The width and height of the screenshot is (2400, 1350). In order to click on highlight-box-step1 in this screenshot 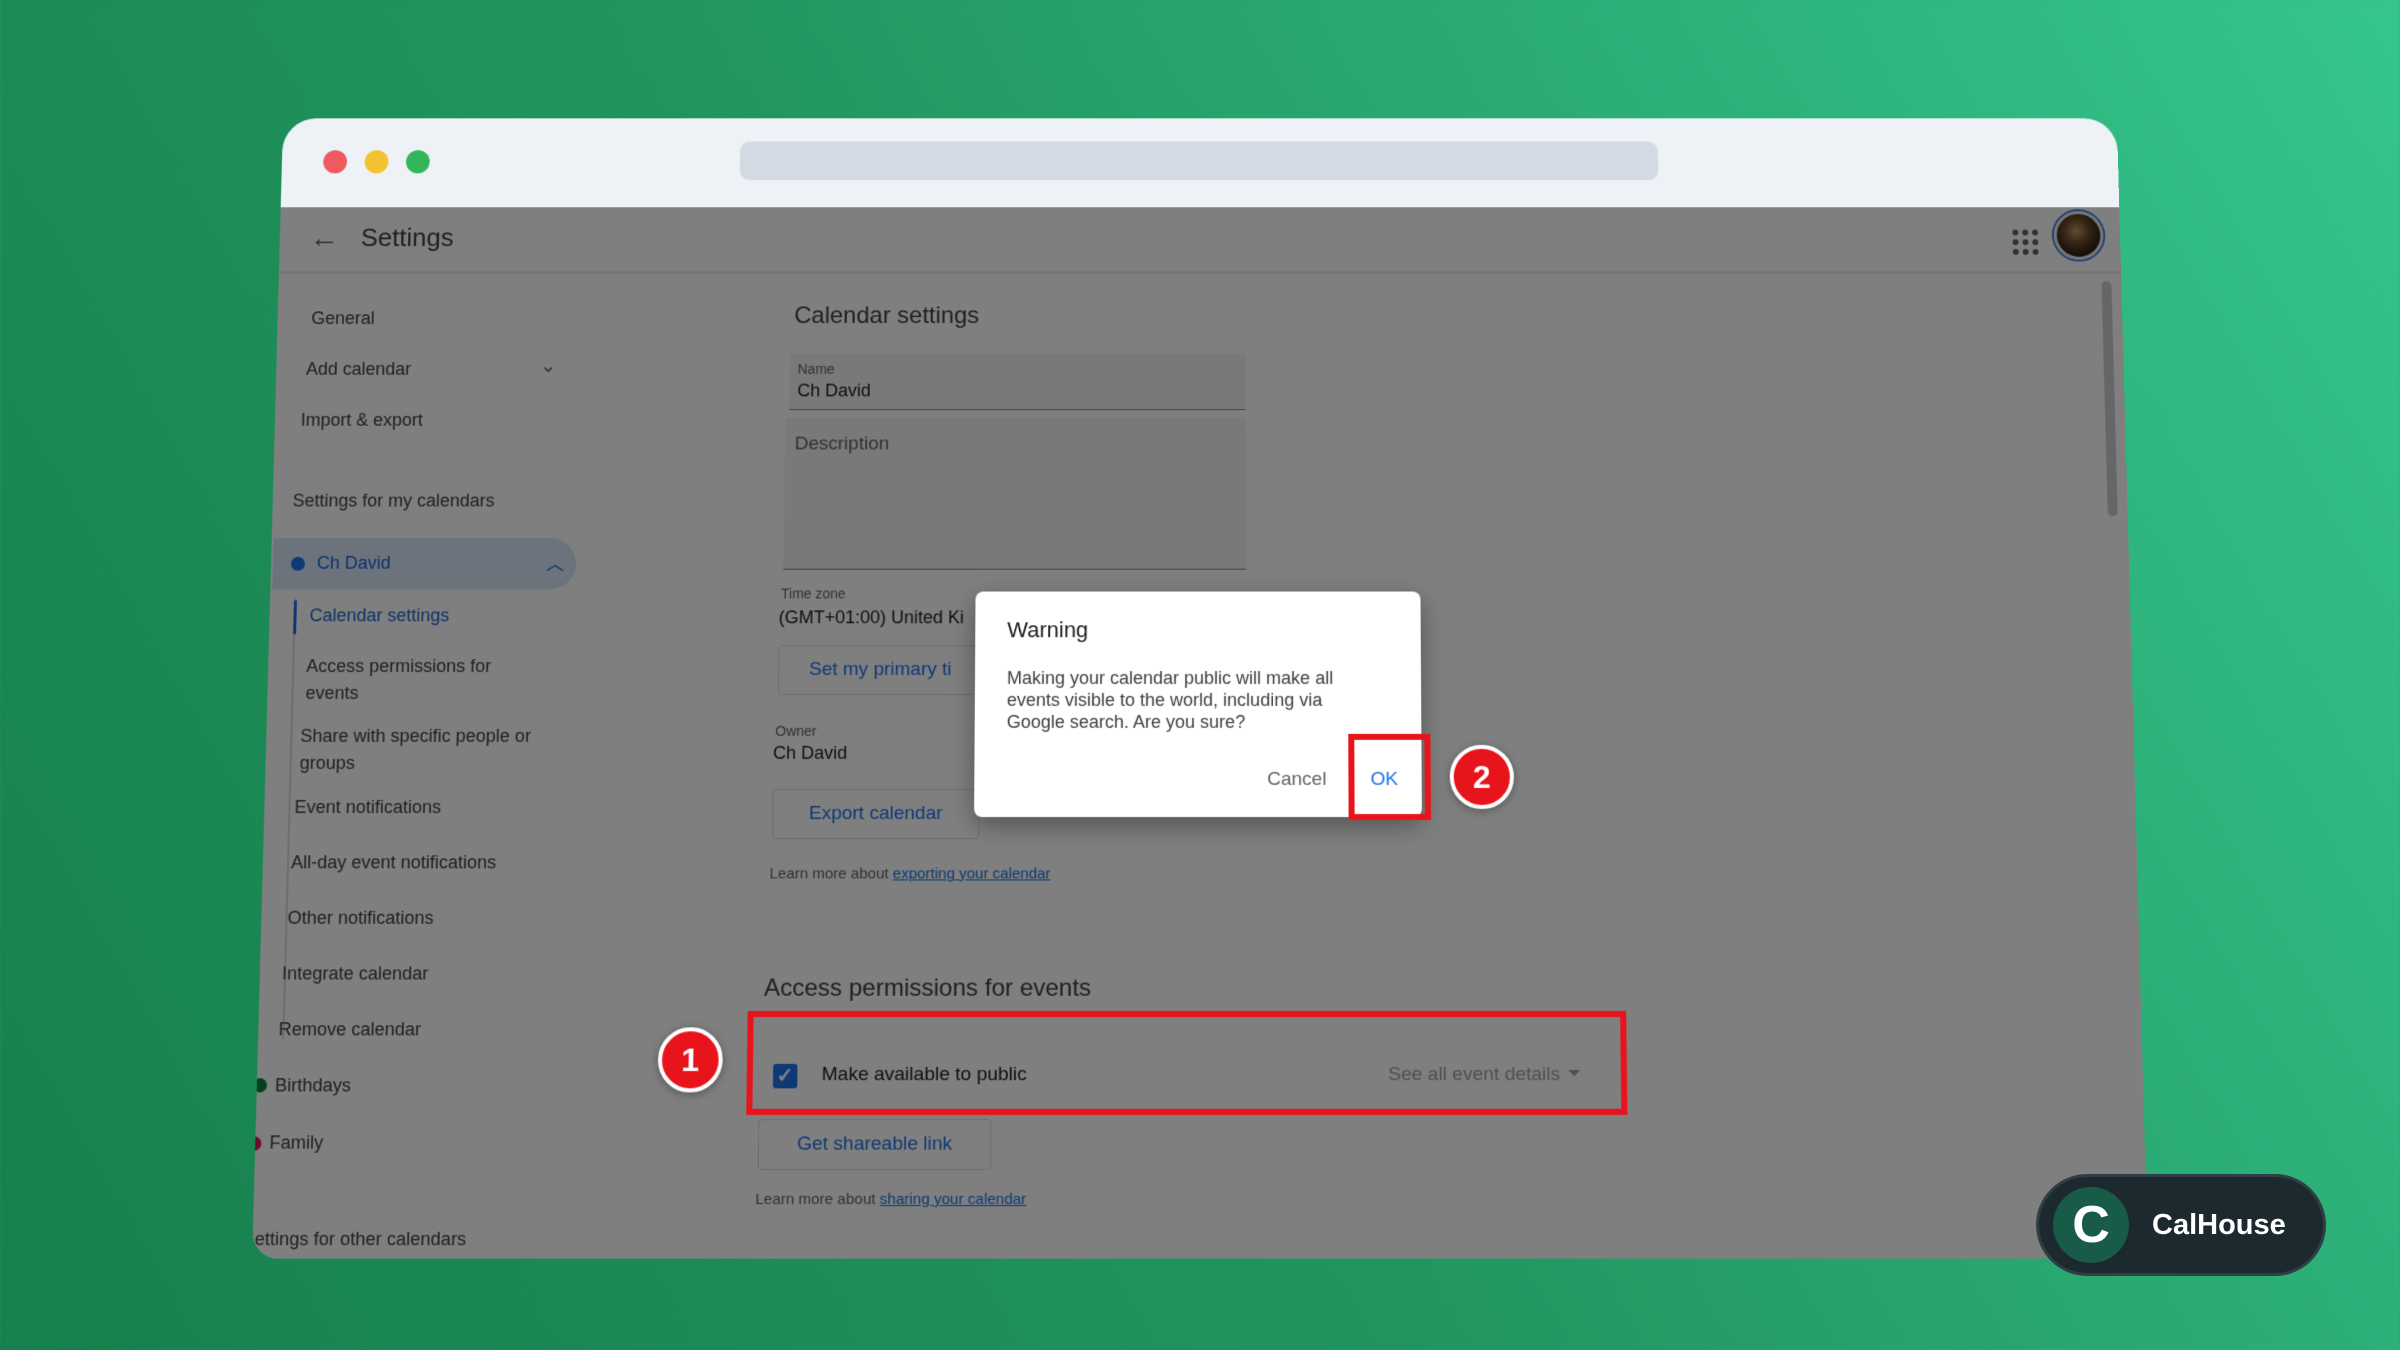, I will do `click(1186, 1063)`.